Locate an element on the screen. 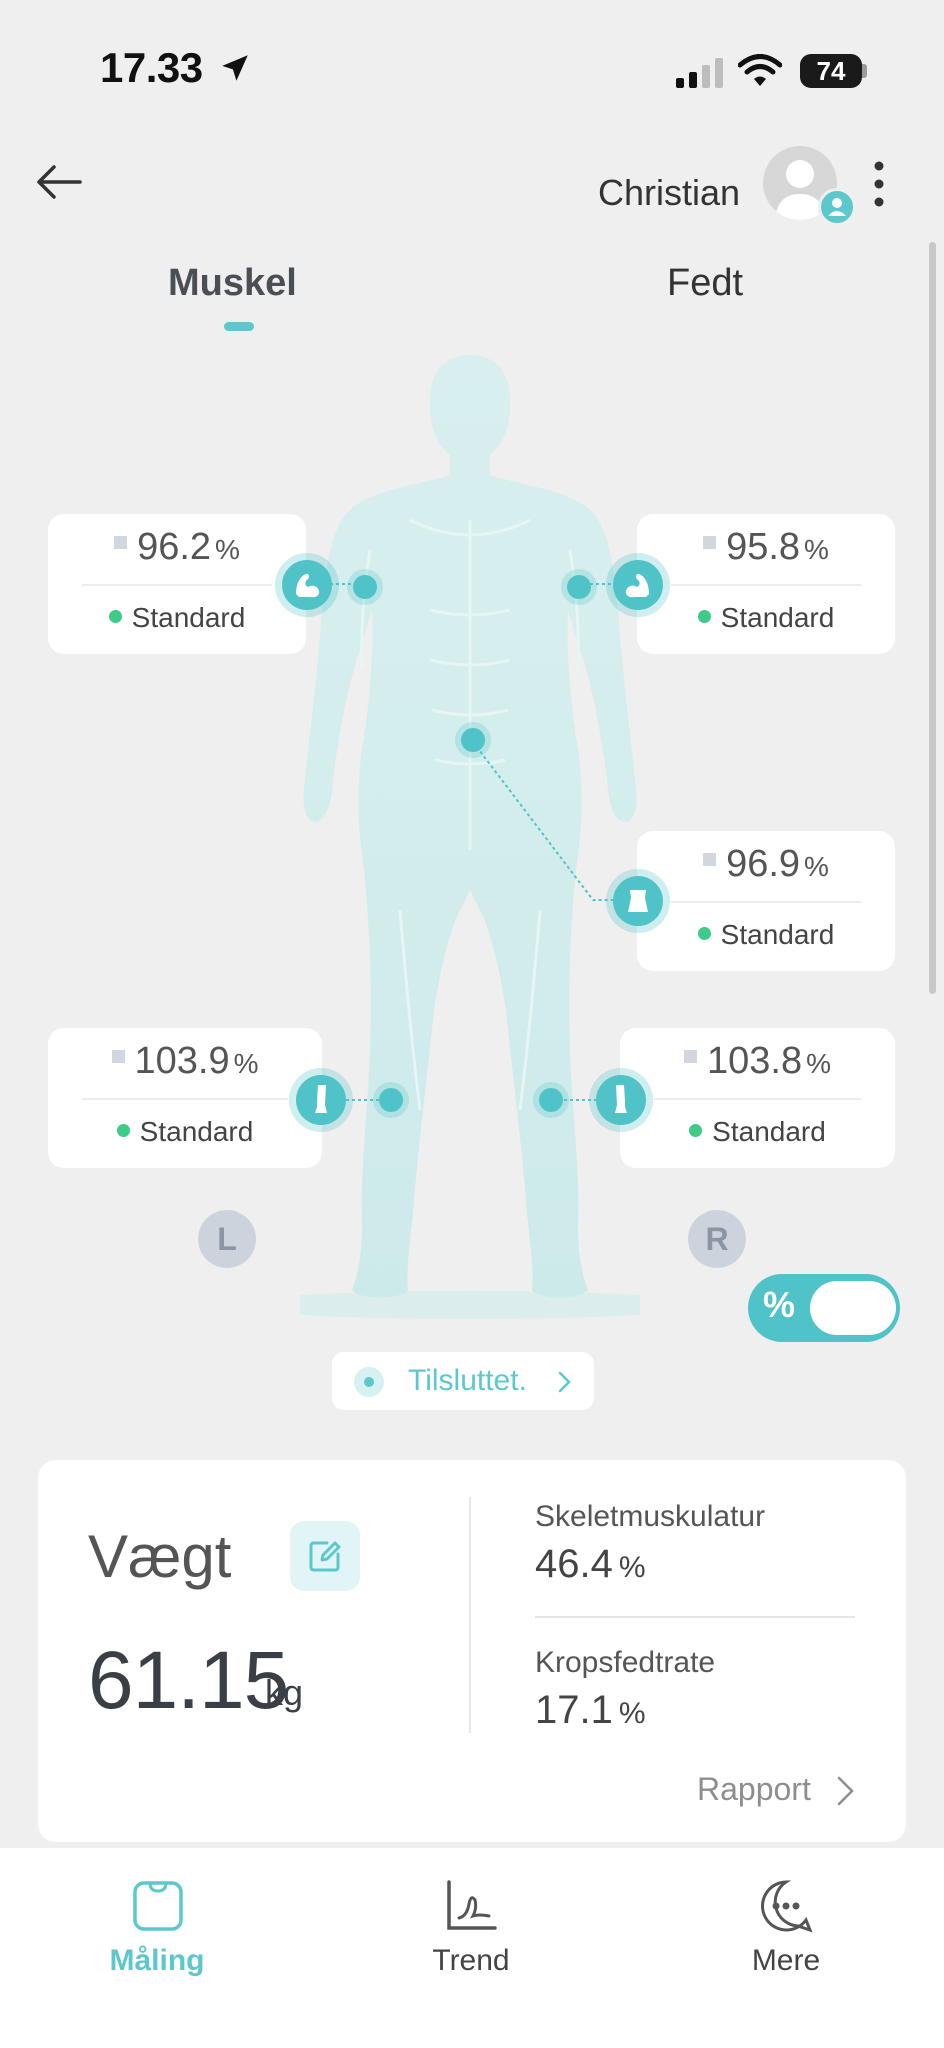 This screenshot has width=944, height=2048. right-arm-marker is located at coordinates (638, 585).